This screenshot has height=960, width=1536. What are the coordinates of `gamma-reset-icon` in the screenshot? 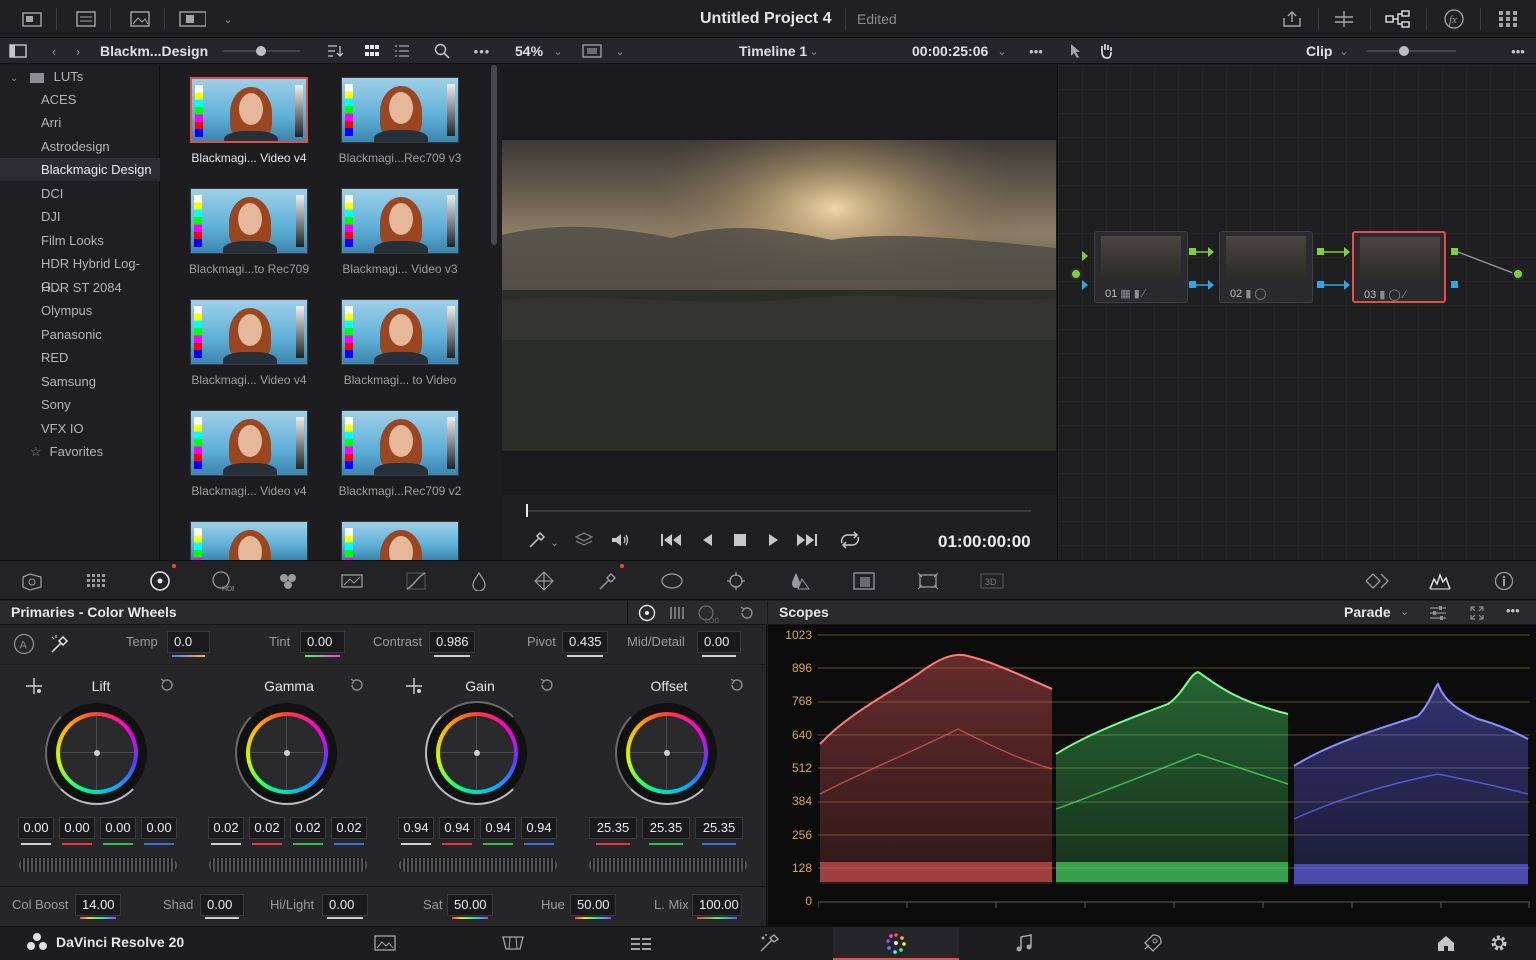 It's located at (357, 685).